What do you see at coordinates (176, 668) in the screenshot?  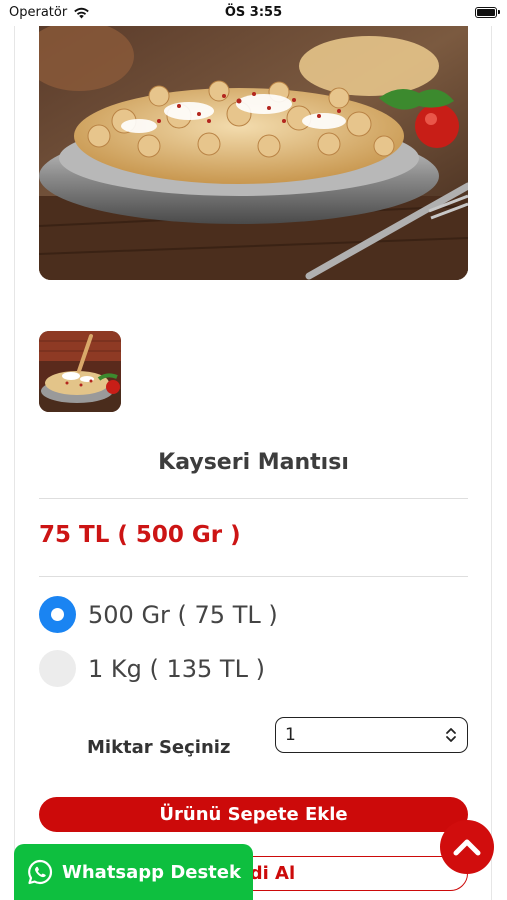 I see `option-label: 1 Kg ( 135 TL )` at bounding box center [176, 668].